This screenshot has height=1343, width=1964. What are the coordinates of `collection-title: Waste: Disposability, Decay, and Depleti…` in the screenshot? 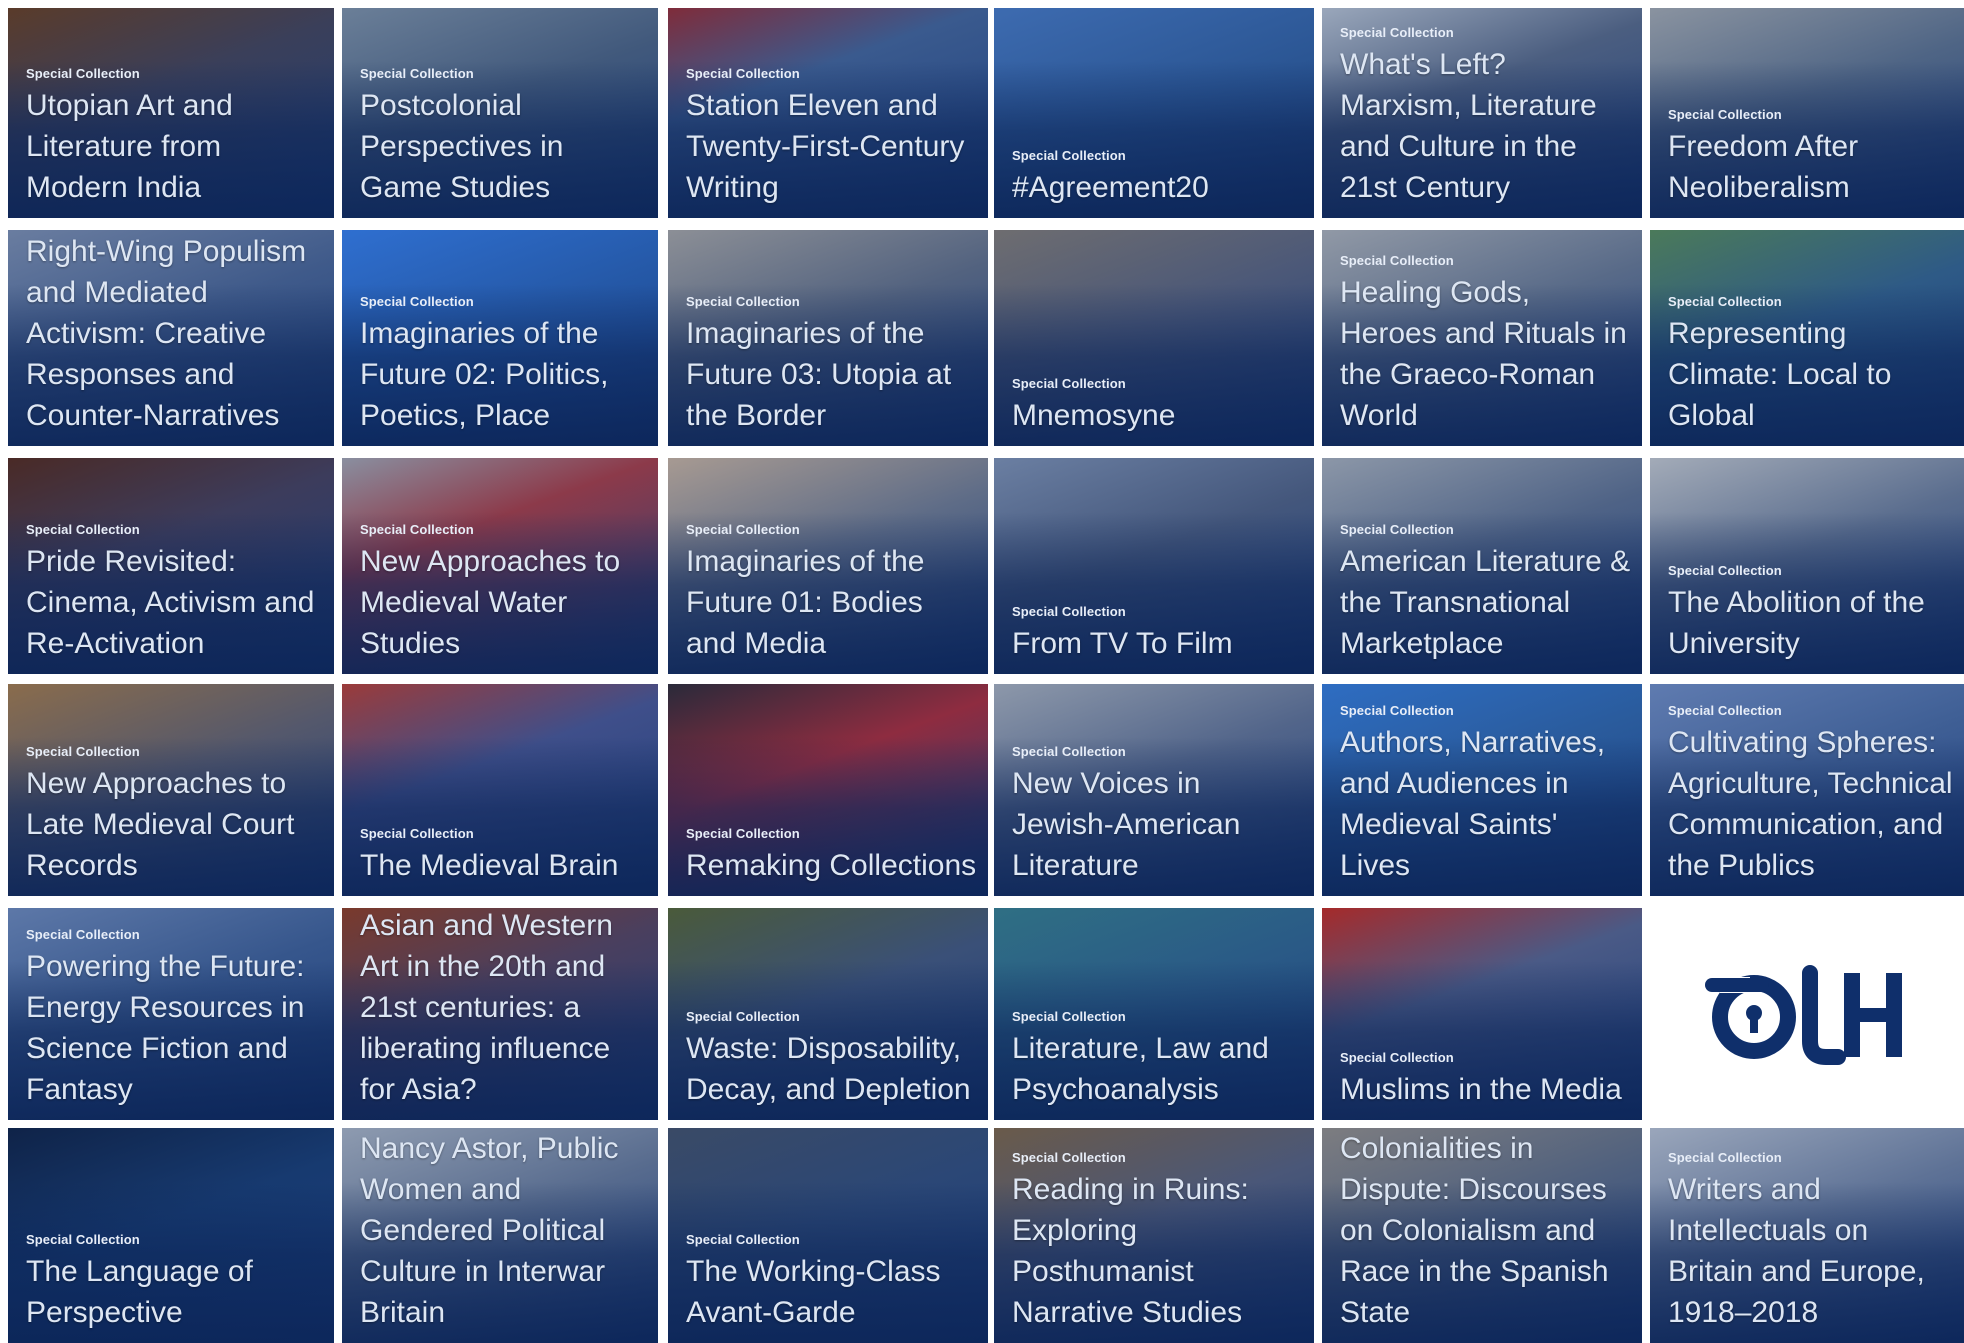 It's located at (832, 1069).